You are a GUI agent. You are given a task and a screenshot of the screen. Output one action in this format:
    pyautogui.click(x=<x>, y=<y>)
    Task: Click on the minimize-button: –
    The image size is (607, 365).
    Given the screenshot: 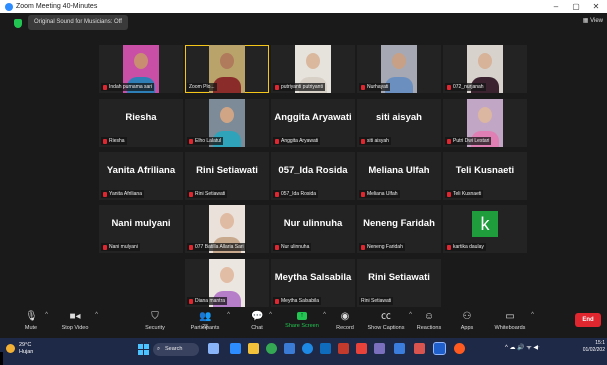 What is the action you would take?
    pyautogui.click(x=556, y=6)
    